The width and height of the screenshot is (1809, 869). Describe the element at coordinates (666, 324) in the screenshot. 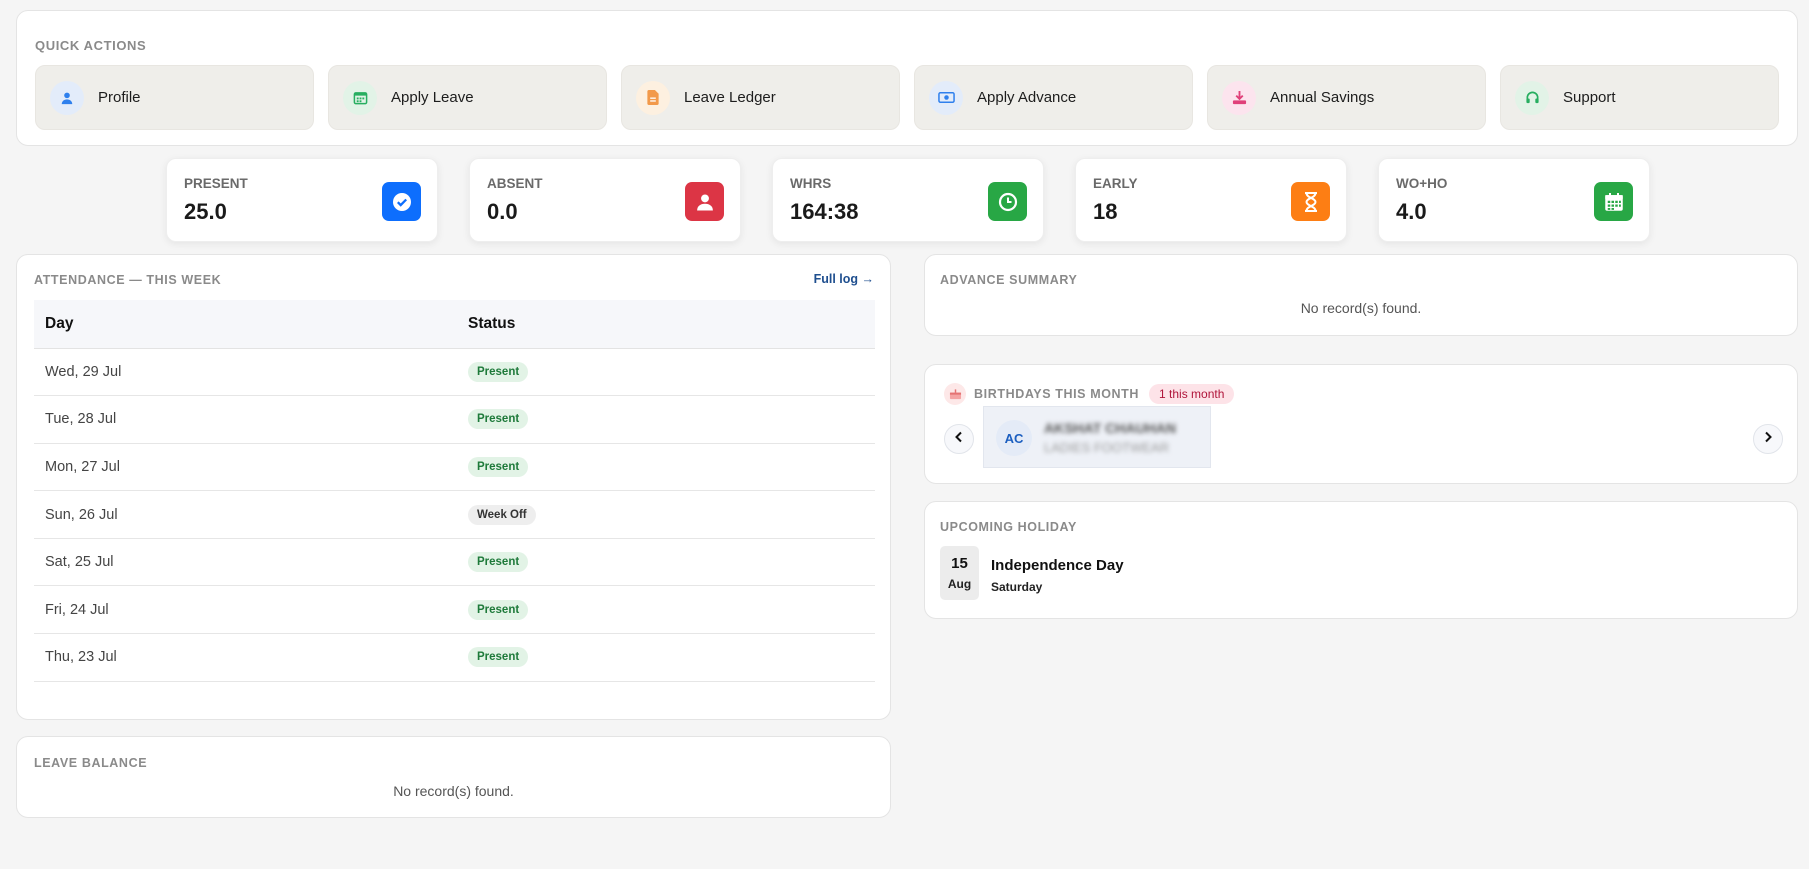

I see `column-header-status: Status` at that location.